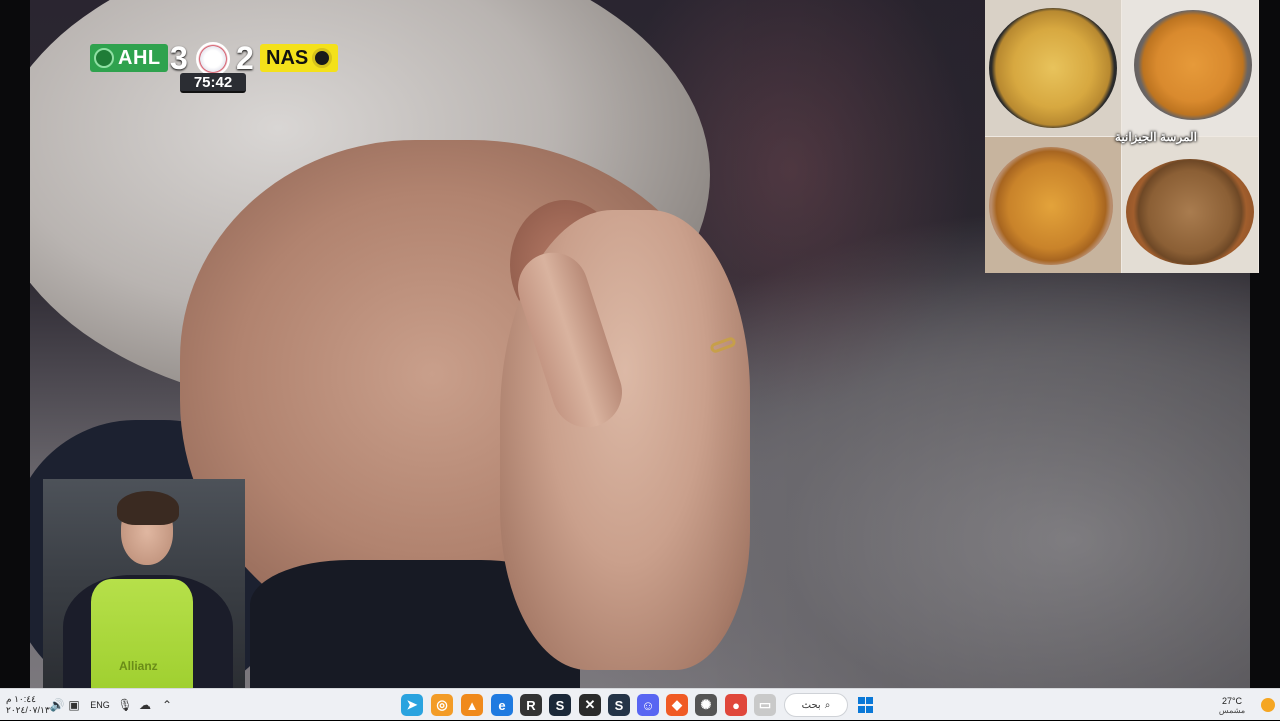 The image size is (1280, 721). What do you see at coordinates (1155, 137) in the screenshot?
I see `food-caption: المرسة الجيزانية` at bounding box center [1155, 137].